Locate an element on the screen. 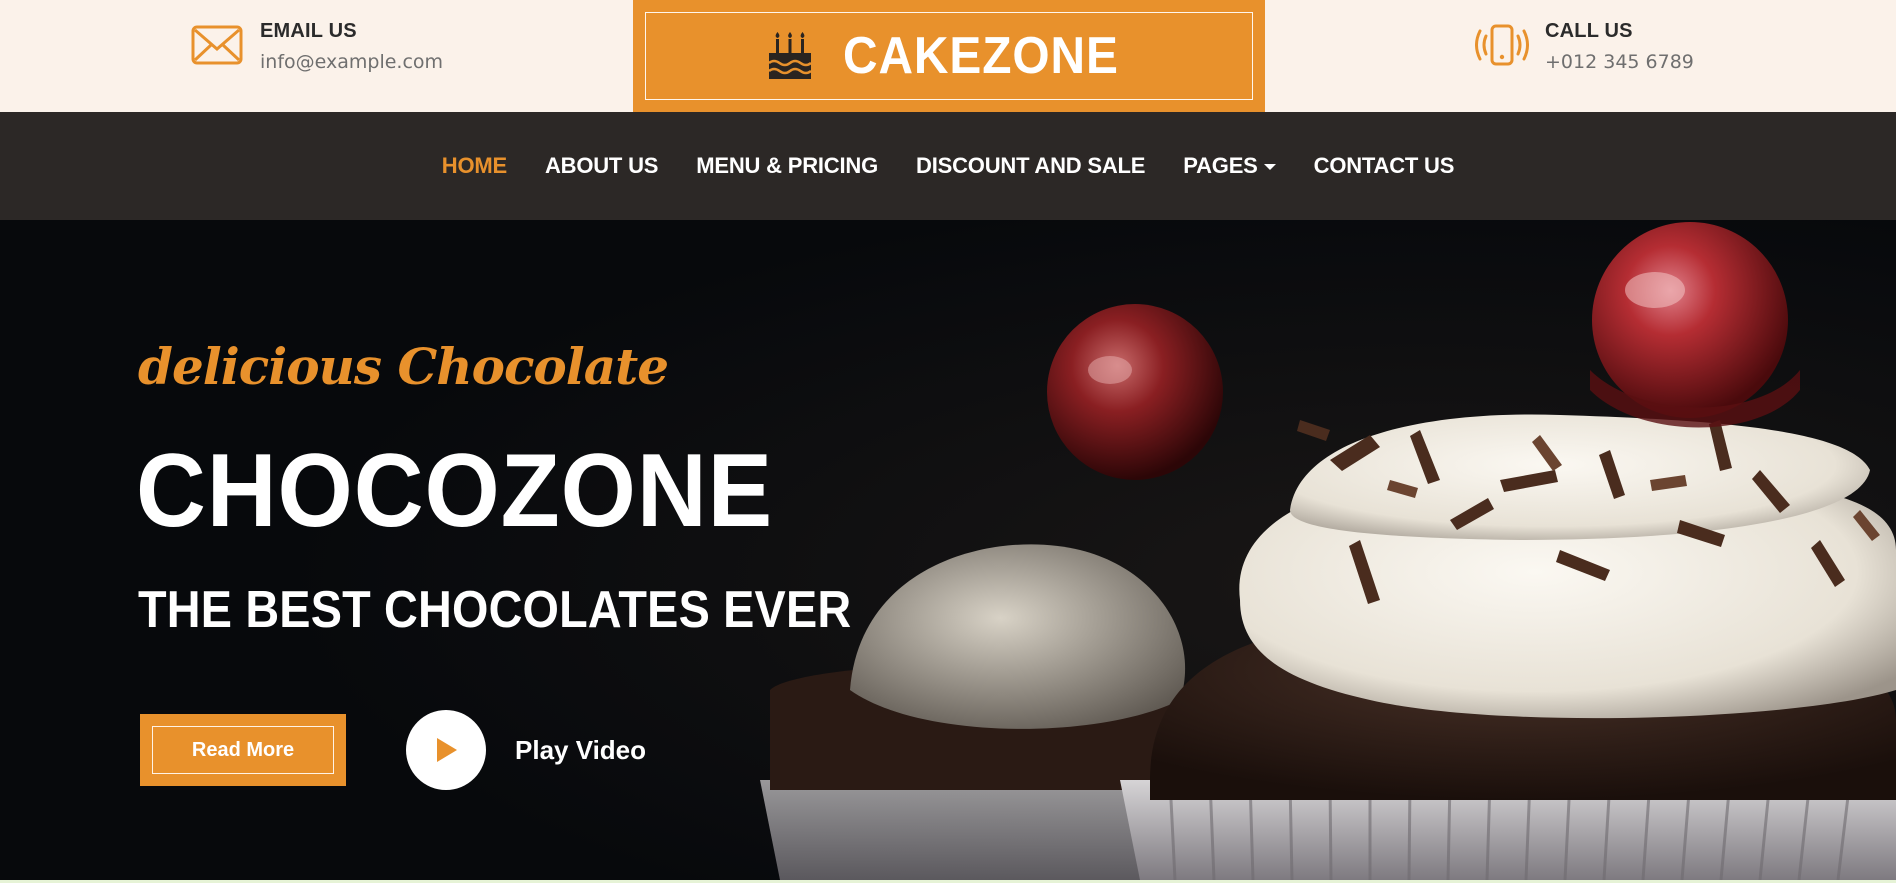  cake-icon is located at coordinates (790, 55).